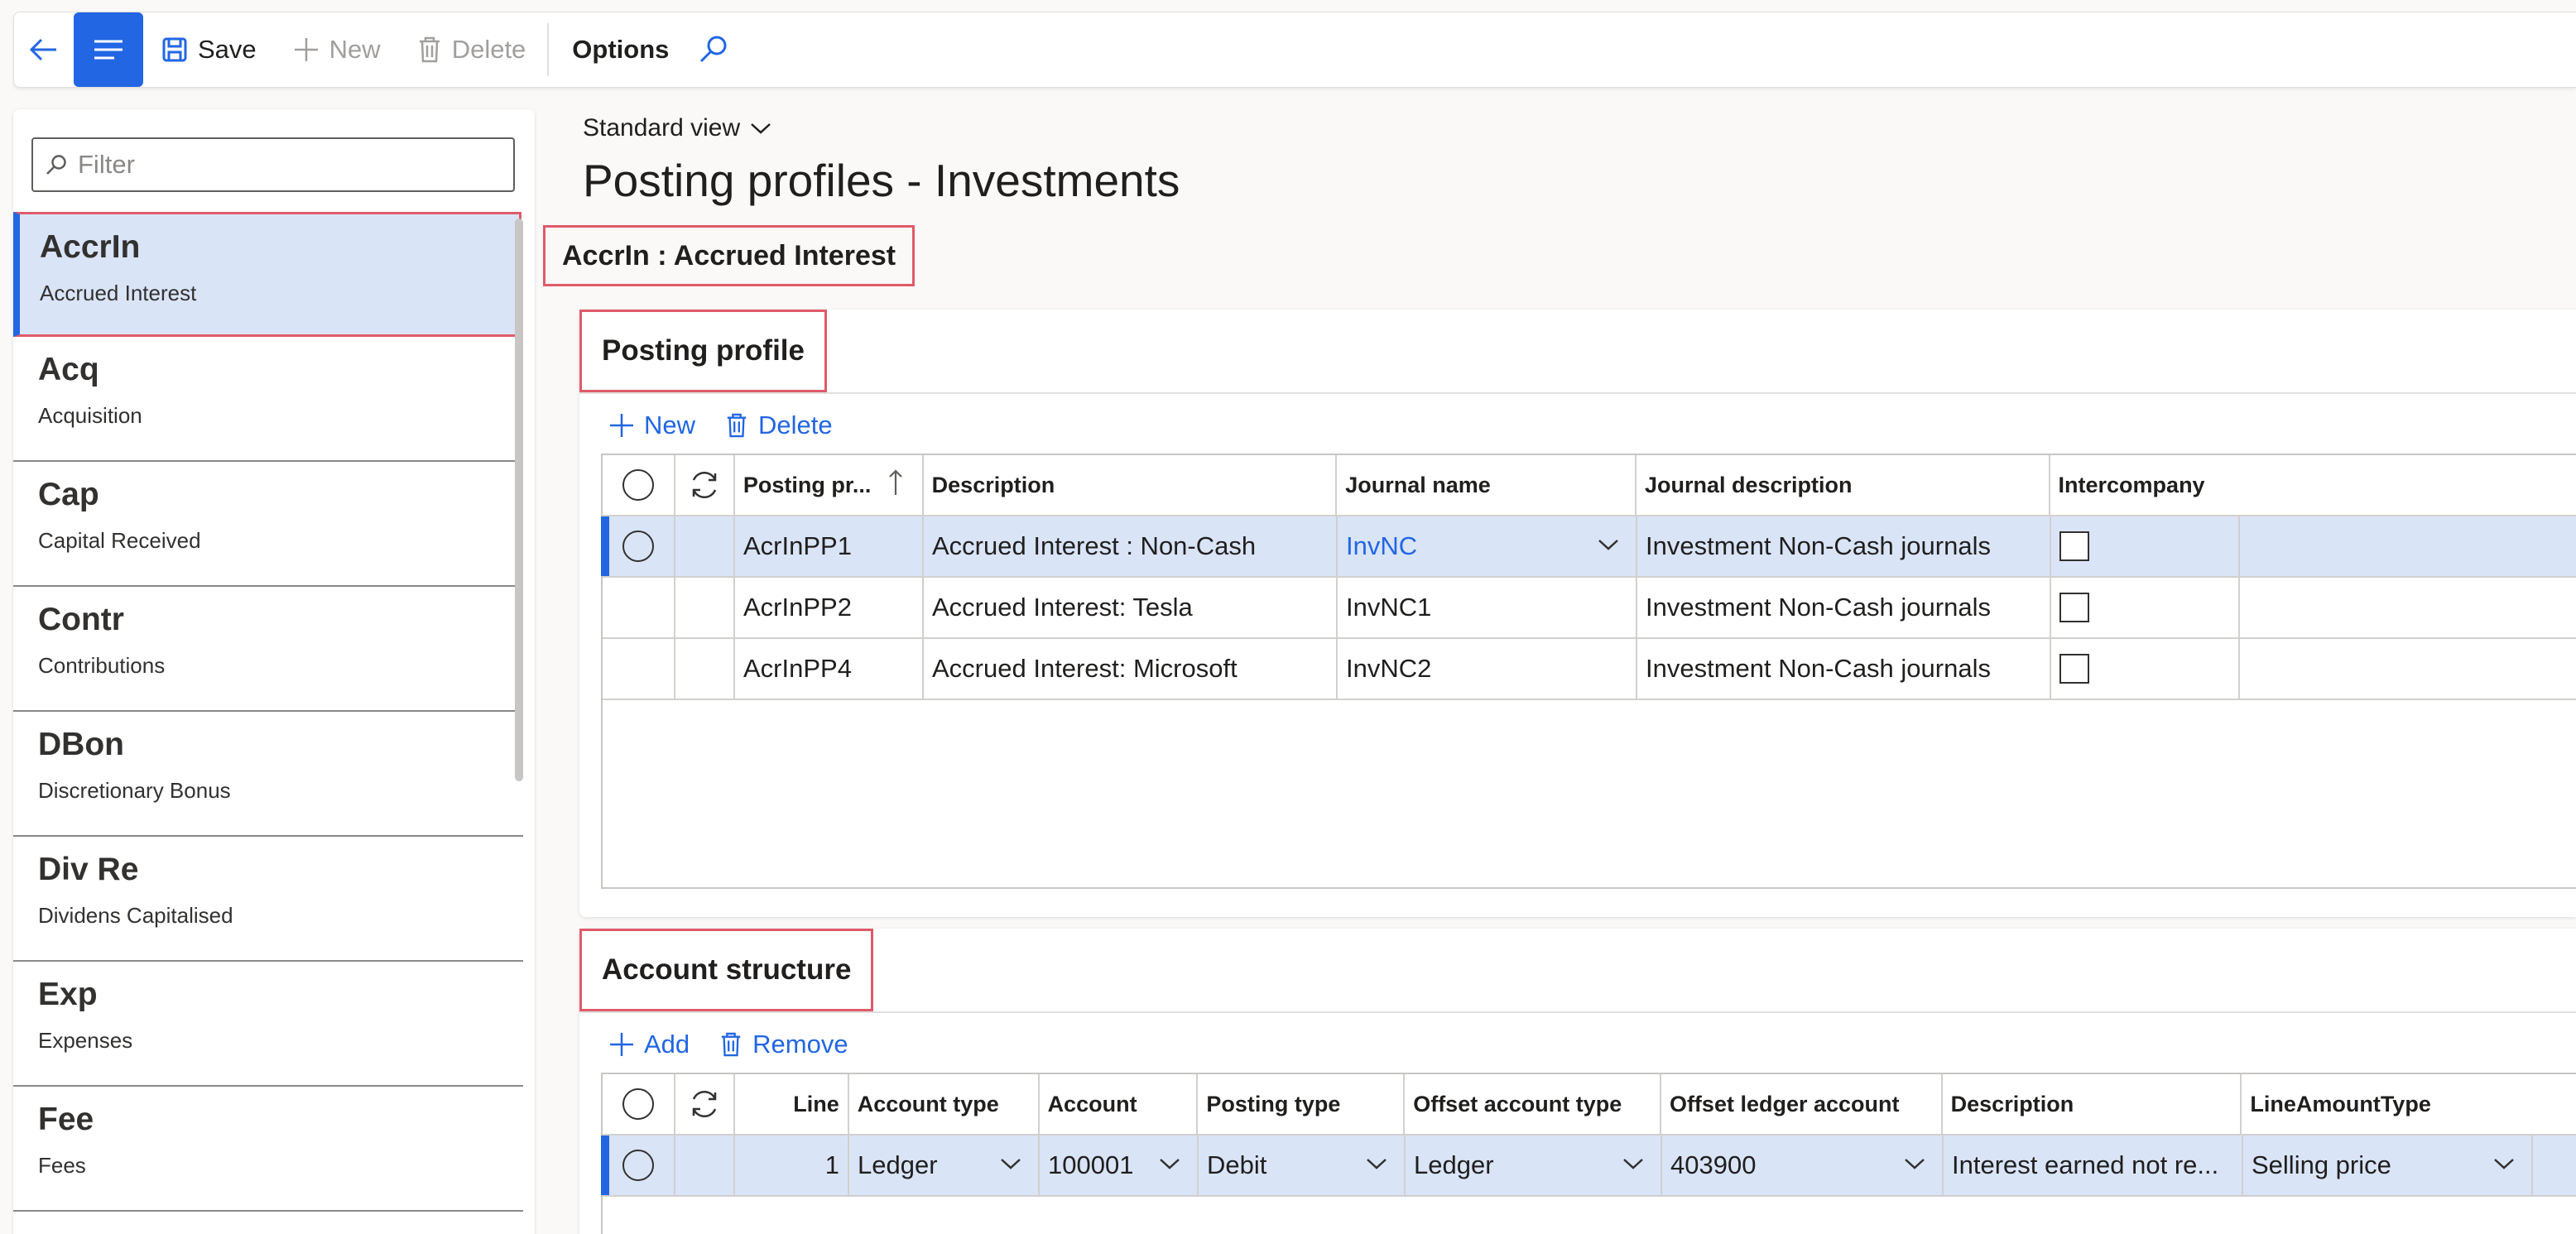 This screenshot has height=1234, width=2576. Describe the element at coordinates (306, 49) in the screenshot. I see `plus-icon` at that location.